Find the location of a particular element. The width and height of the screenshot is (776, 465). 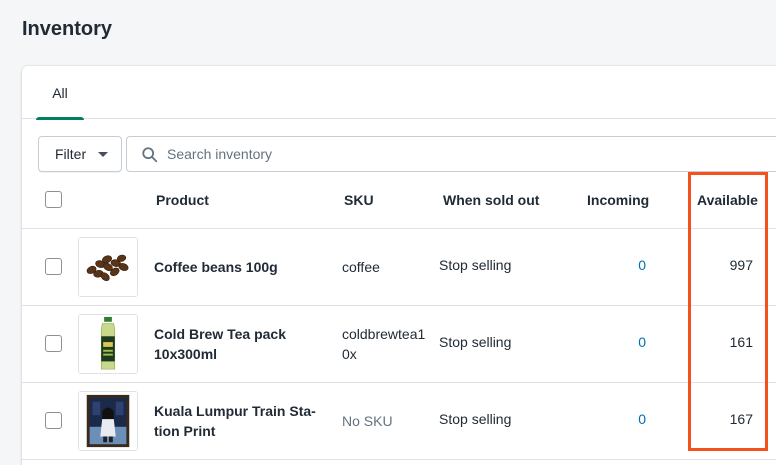

sku-value: coffee is located at coordinates (361, 267).